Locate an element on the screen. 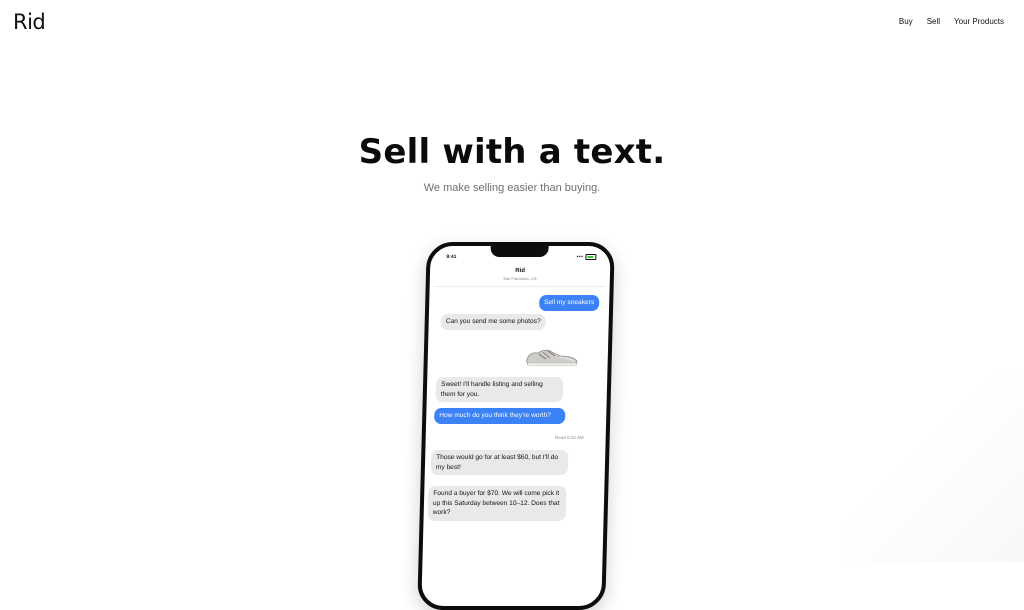  hero-title: Sell with a text. is located at coordinates (512, 152).